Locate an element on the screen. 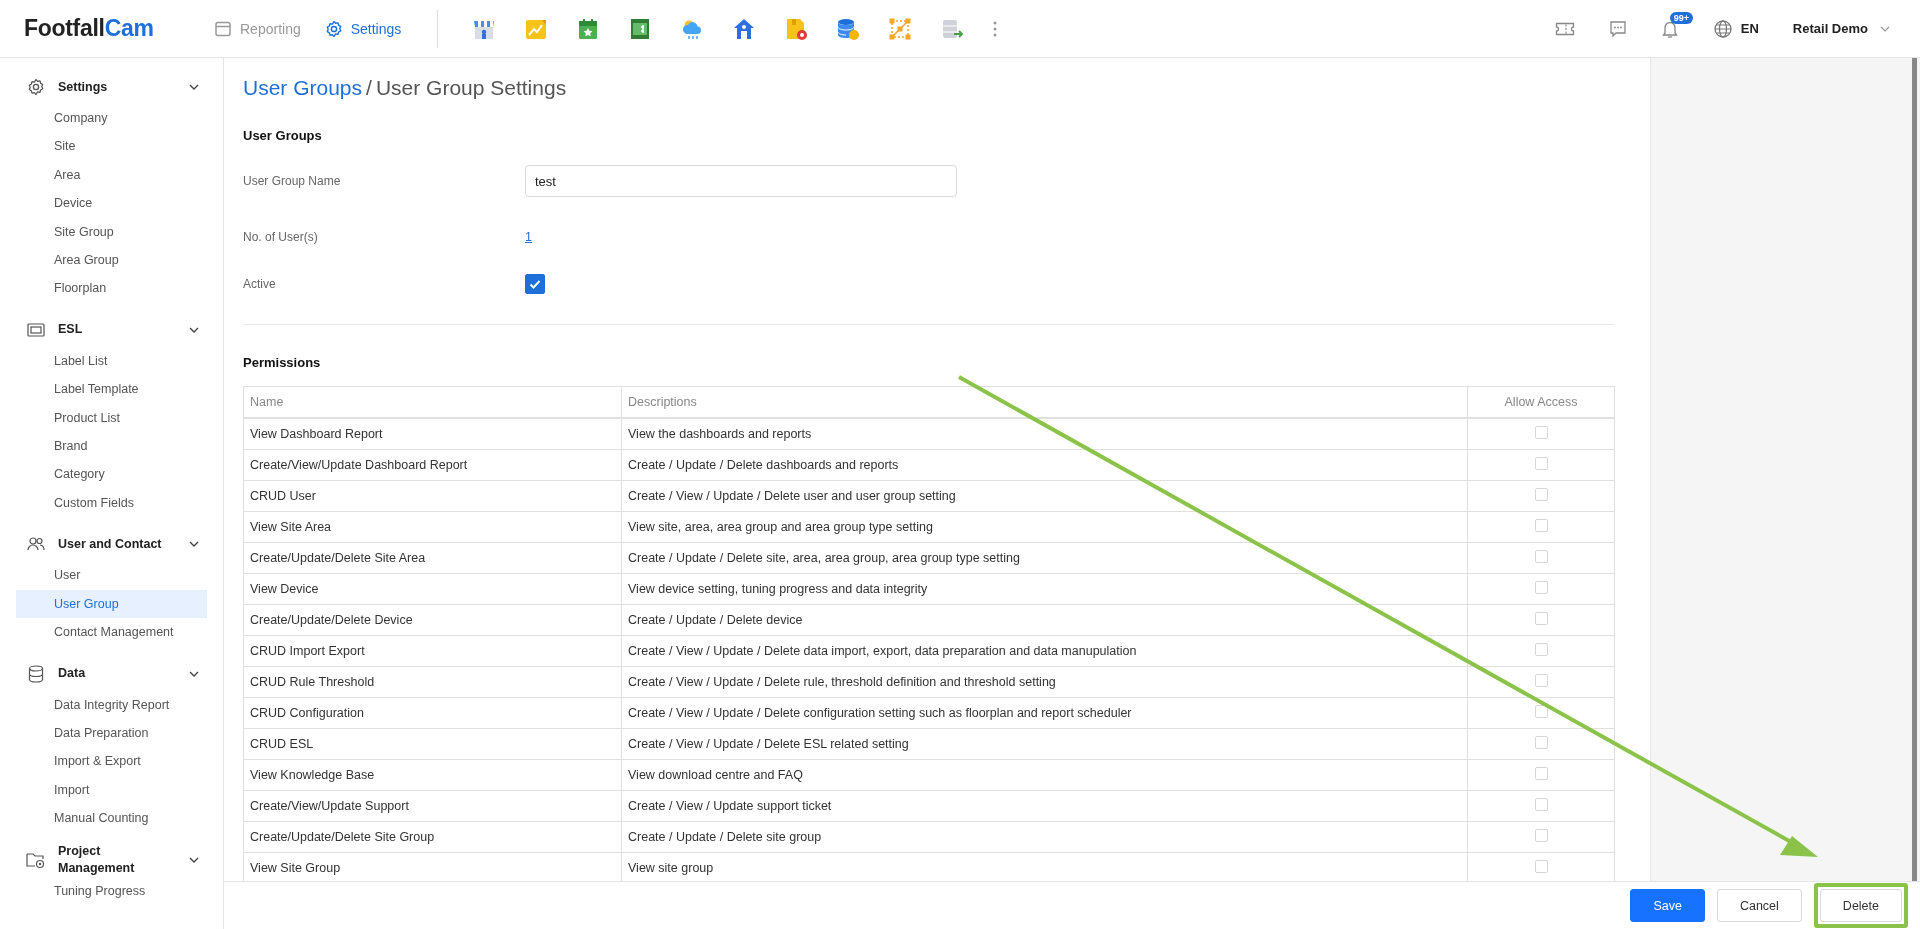  screen-icon is located at coordinates (36, 329).